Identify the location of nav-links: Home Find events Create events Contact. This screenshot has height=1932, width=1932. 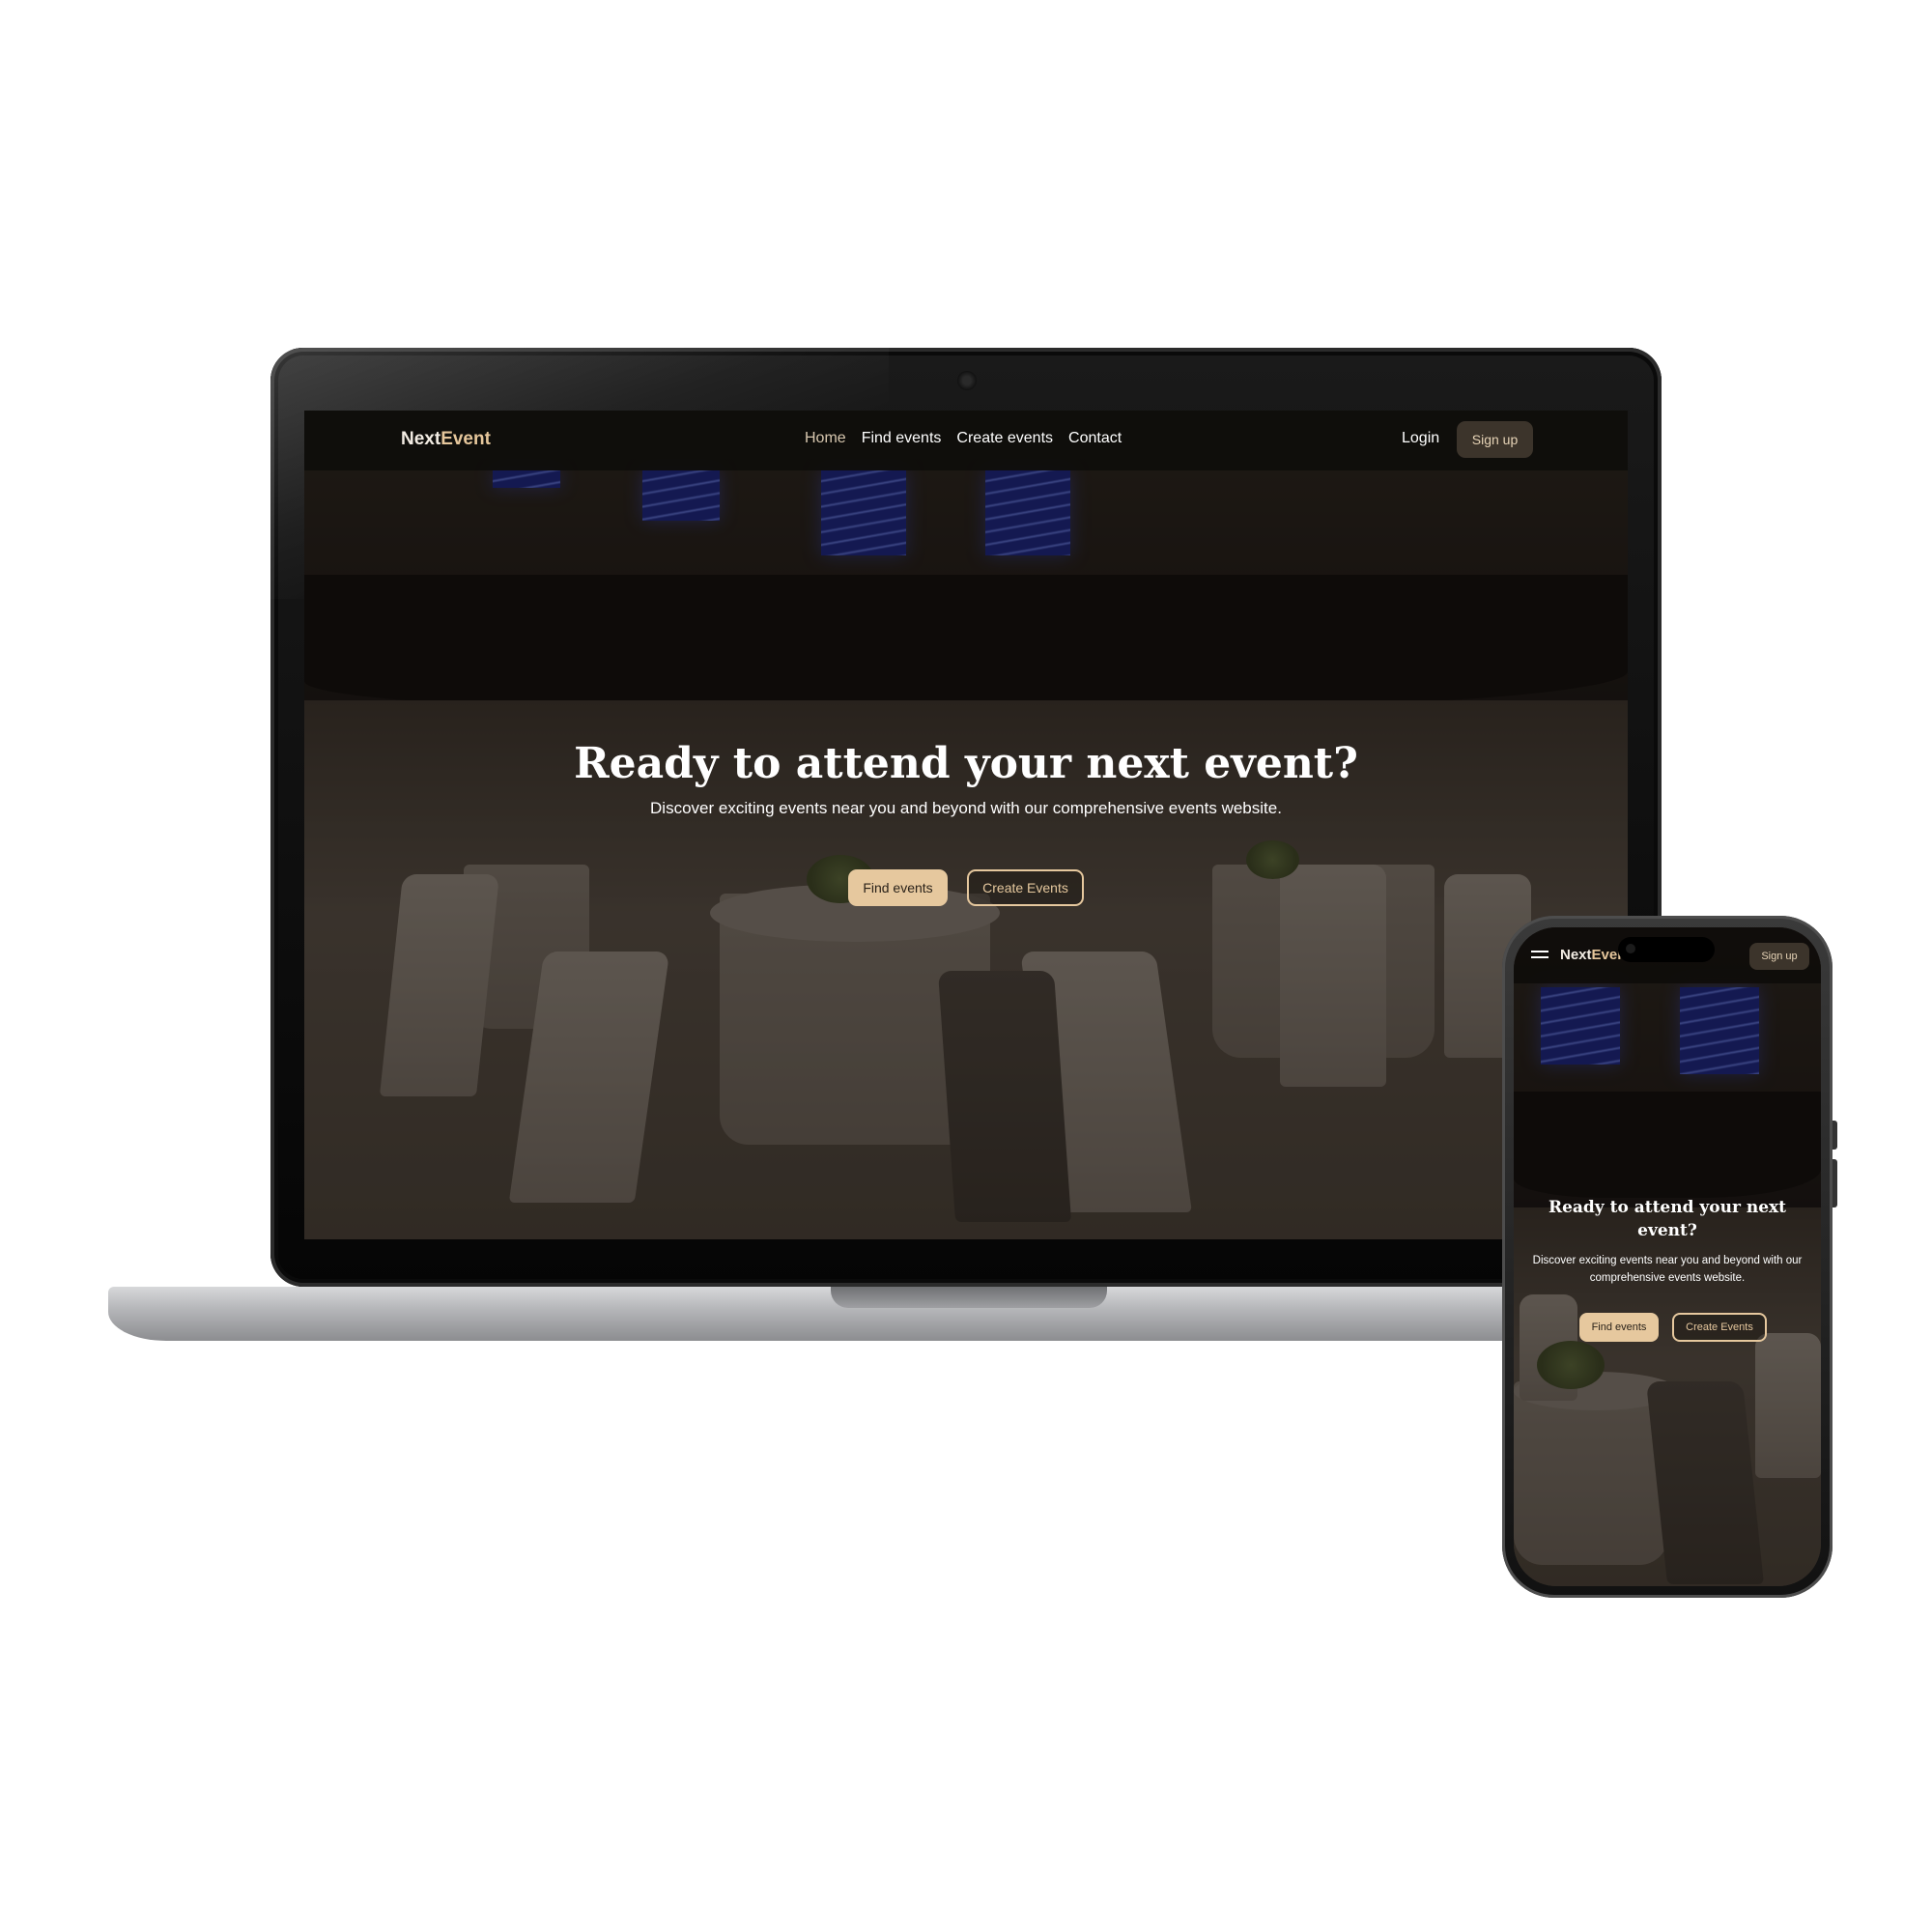
(963, 438).